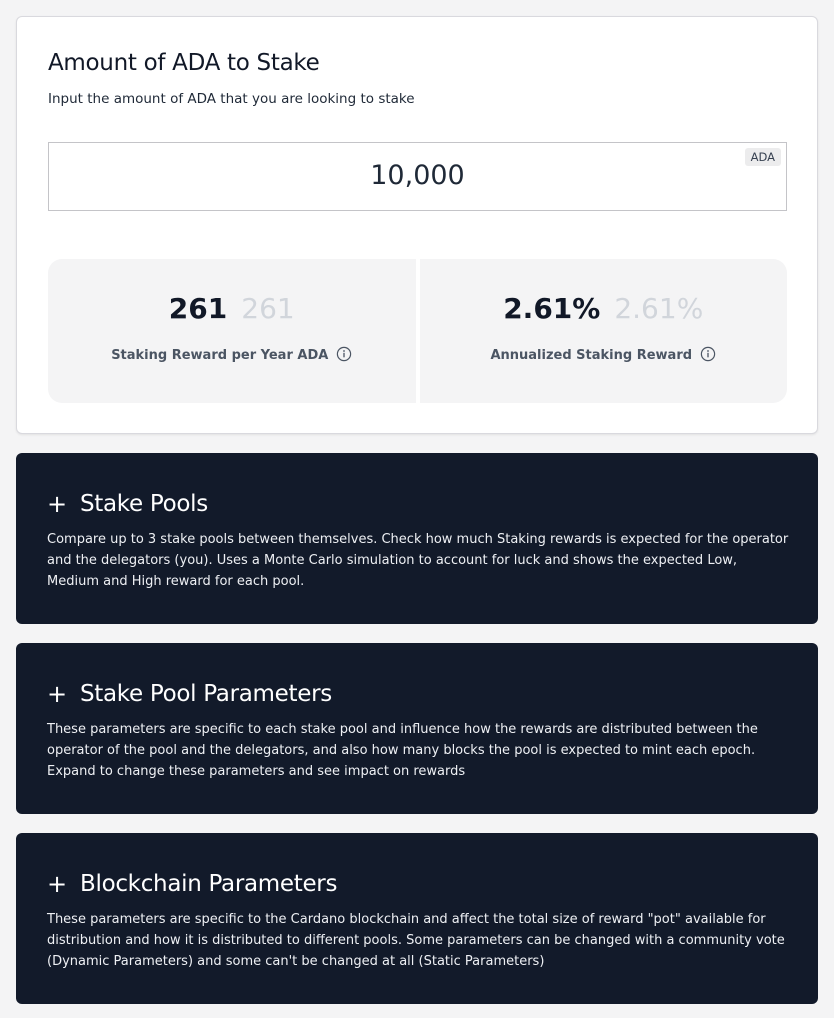 The width and height of the screenshot is (834, 1018). Describe the element at coordinates (184, 63) in the screenshot. I see `stake-amount-title: Amount of ADA to Stake` at that location.